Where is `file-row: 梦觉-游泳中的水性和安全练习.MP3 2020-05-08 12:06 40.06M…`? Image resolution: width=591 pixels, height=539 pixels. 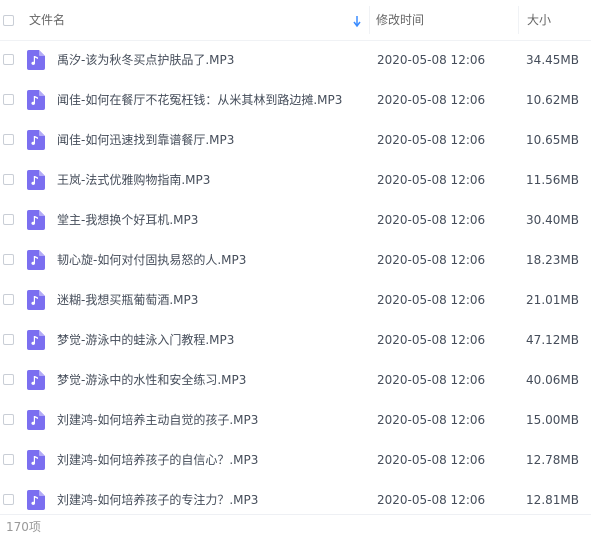
file-row: 梦觉-游泳中的水性和安全练习.MP3 2020-05-08 12:06 40.06M… is located at coordinates (291, 380).